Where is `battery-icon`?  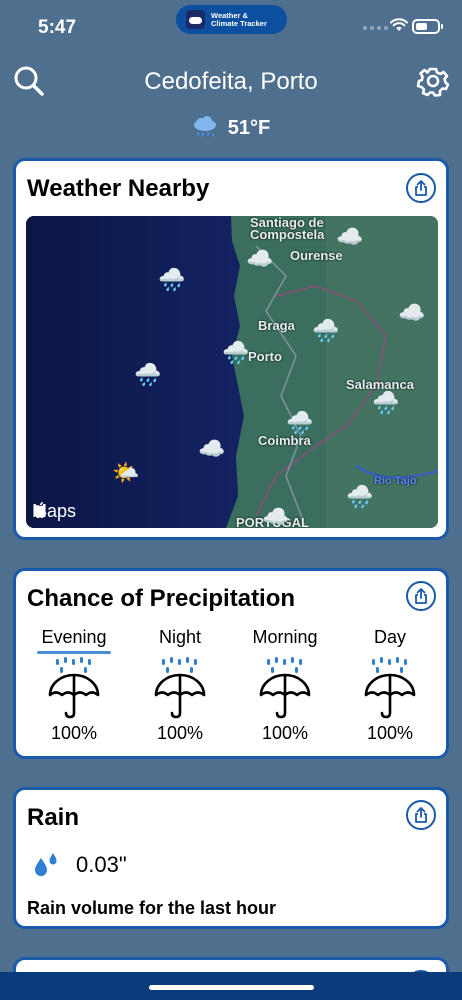
battery-icon is located at coordinates (427, 26).